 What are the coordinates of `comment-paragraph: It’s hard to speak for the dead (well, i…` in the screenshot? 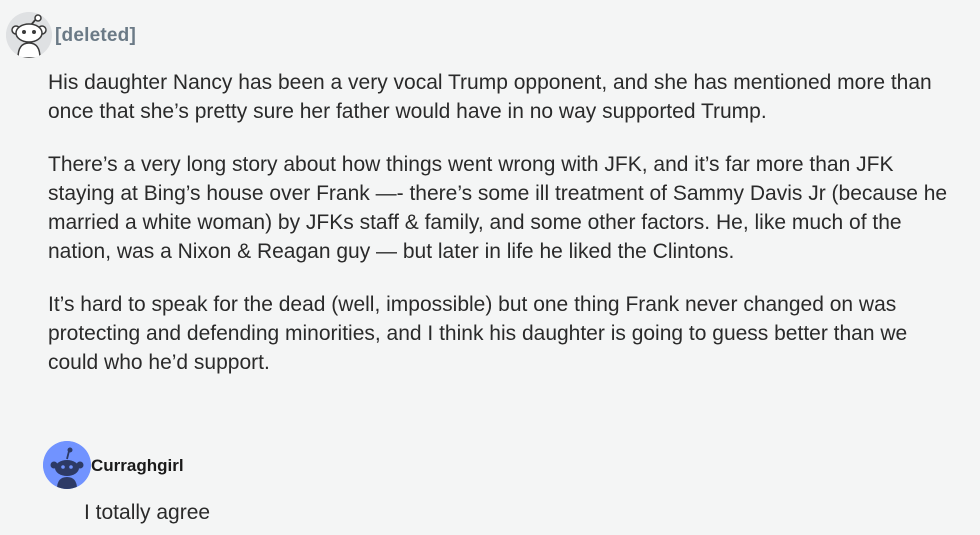 It's located at (478, 333).